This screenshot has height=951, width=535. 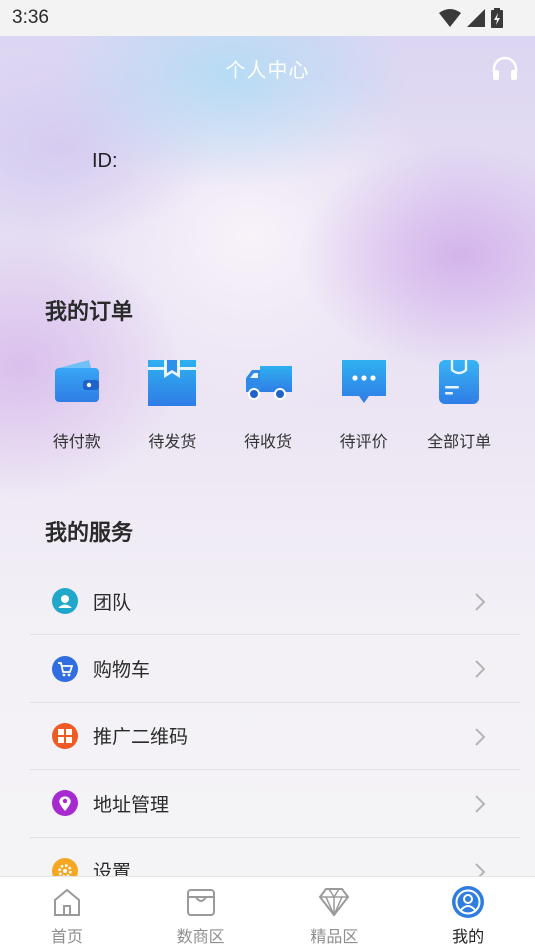 What do you see at coordinates (200, 936) in the screenshot?
I see `nav-label: 数商区` at bounding box center [200, 936].